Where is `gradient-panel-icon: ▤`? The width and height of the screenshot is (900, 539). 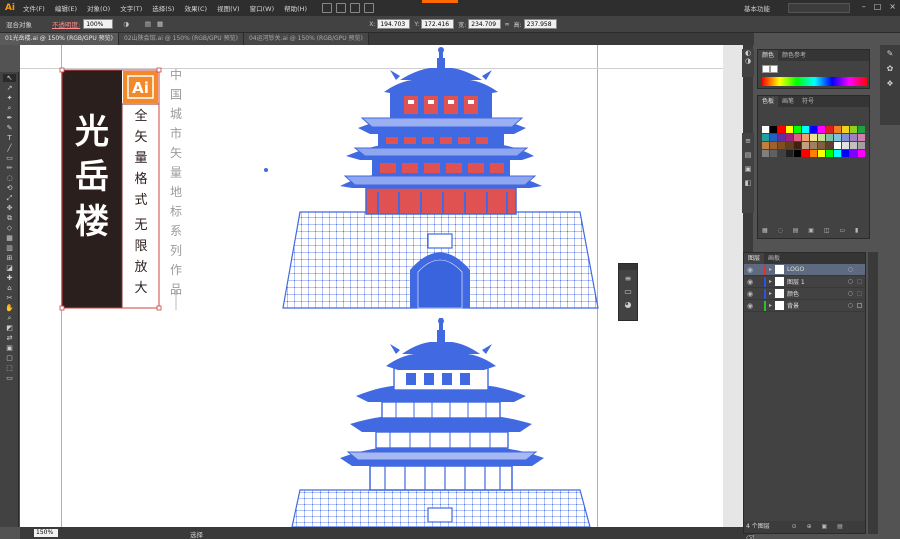
gradient-panel-icon: ▤ is located at coordinates (748, 155).